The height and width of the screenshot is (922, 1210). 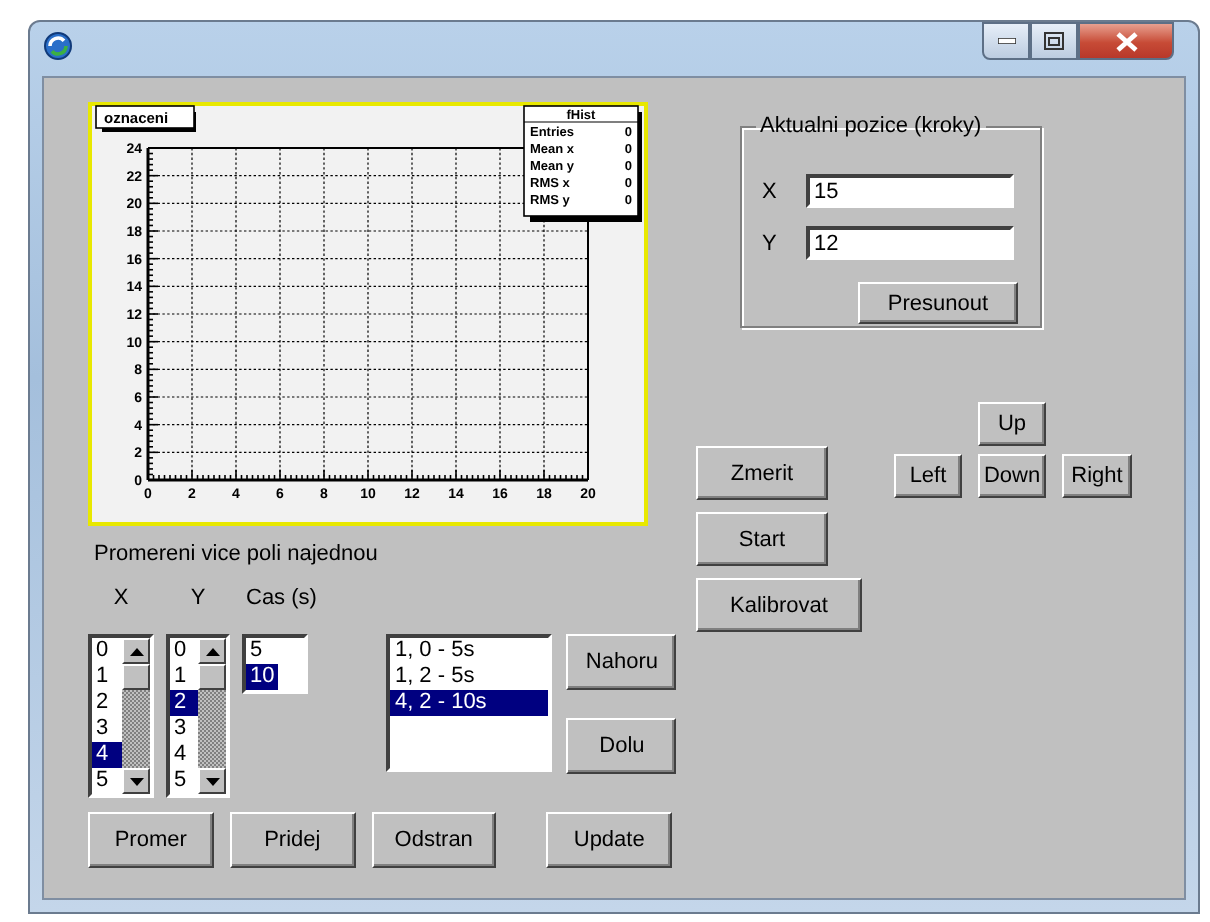 I want to click on maximize-icon, so click(x=1054, y=41).